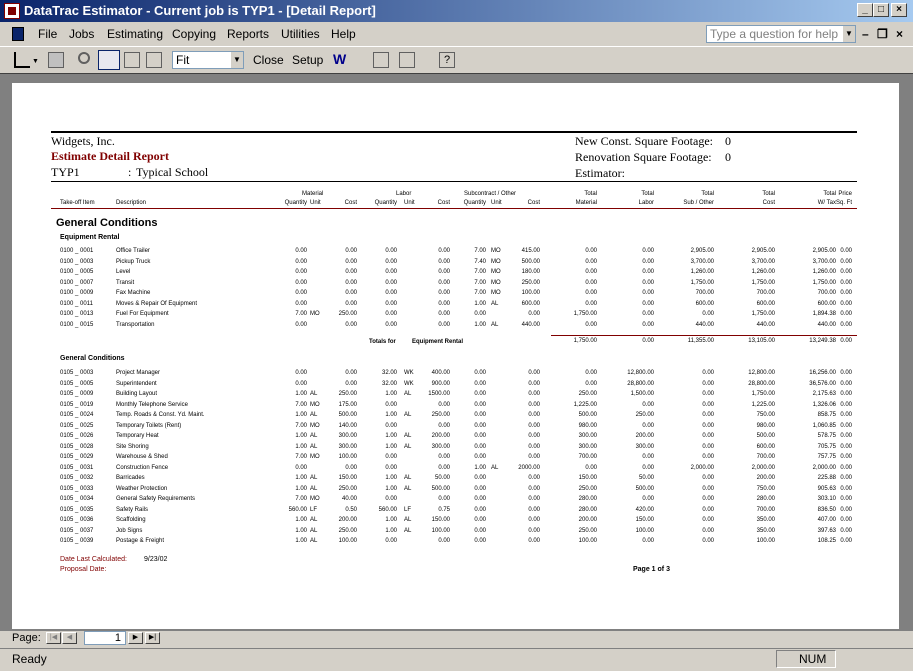 The height and width of the screenshot is (671, 913). I want to click on first-page-button: |◀, so click(53, 638).